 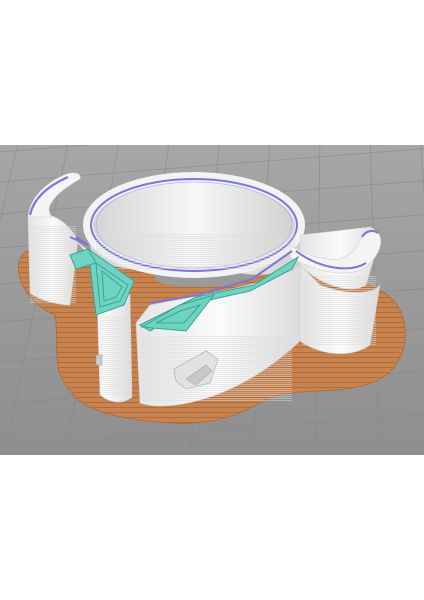 What do you see at coordinates (194, 225) in the screenshot?
I see `ring-body` at bounding box center [194, 225].